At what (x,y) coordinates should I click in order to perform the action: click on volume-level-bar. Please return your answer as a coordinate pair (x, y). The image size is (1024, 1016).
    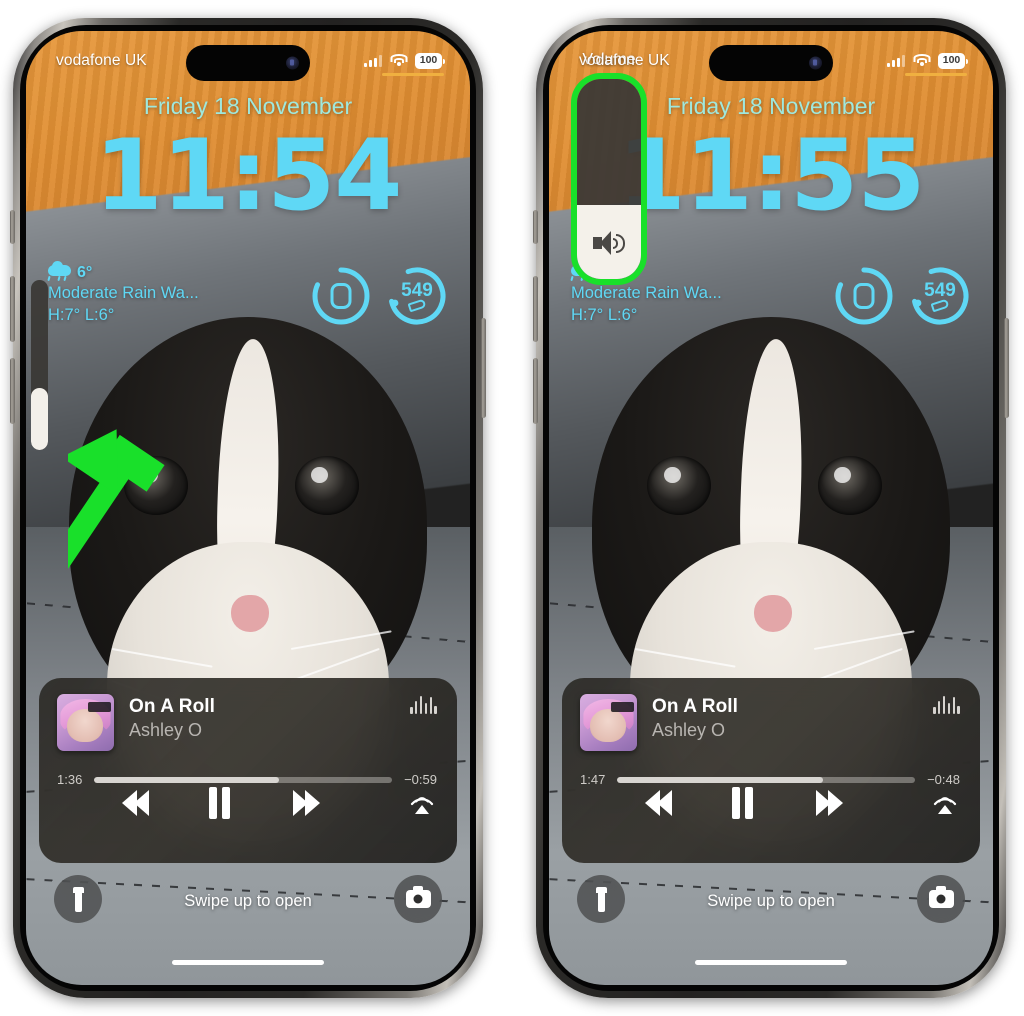
    Looking at the image, I should click on (39, 365).